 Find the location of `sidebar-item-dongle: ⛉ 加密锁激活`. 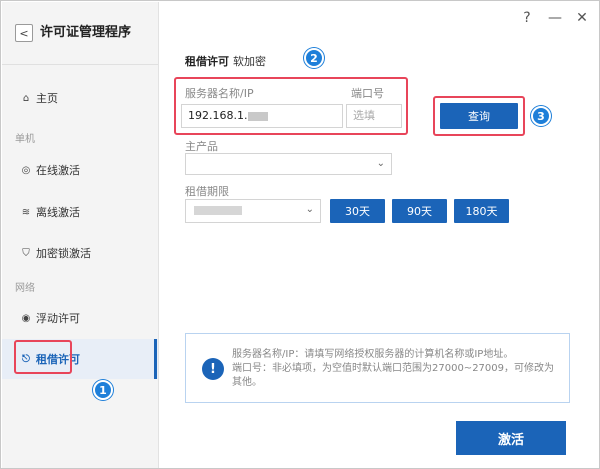

sidebar-item-dongle: ⛉ 加密锁激活 is located at coordinates (80, 253).